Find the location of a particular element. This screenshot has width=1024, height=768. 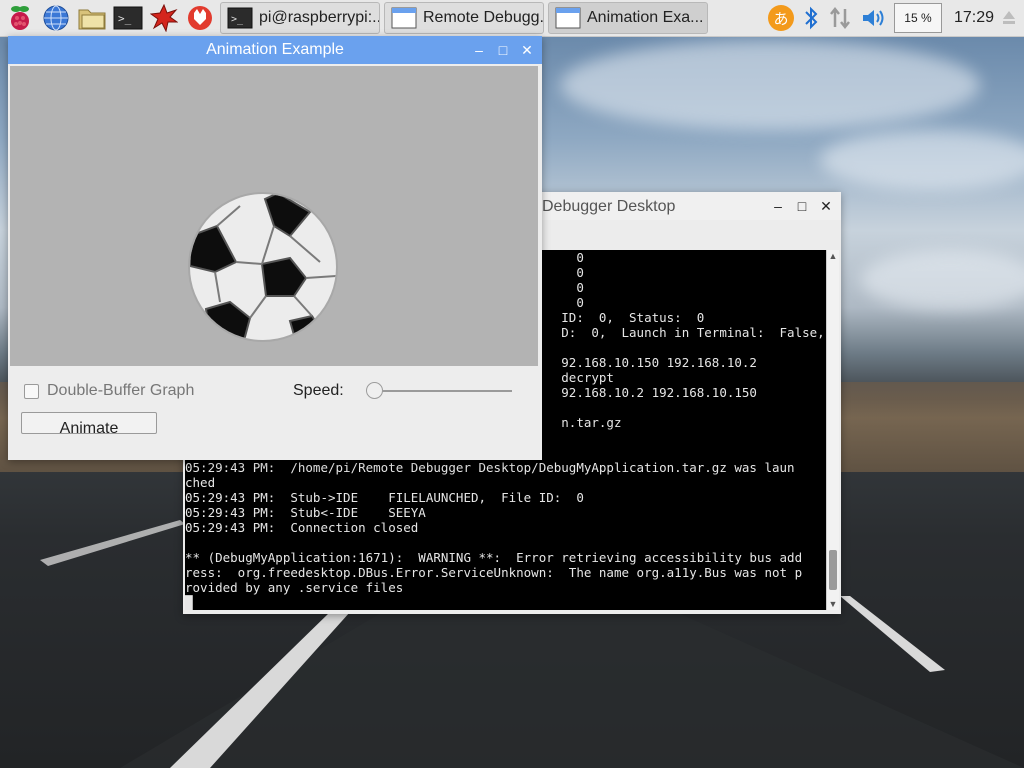

clock: 17:29 is located at coordinates (974, 18).